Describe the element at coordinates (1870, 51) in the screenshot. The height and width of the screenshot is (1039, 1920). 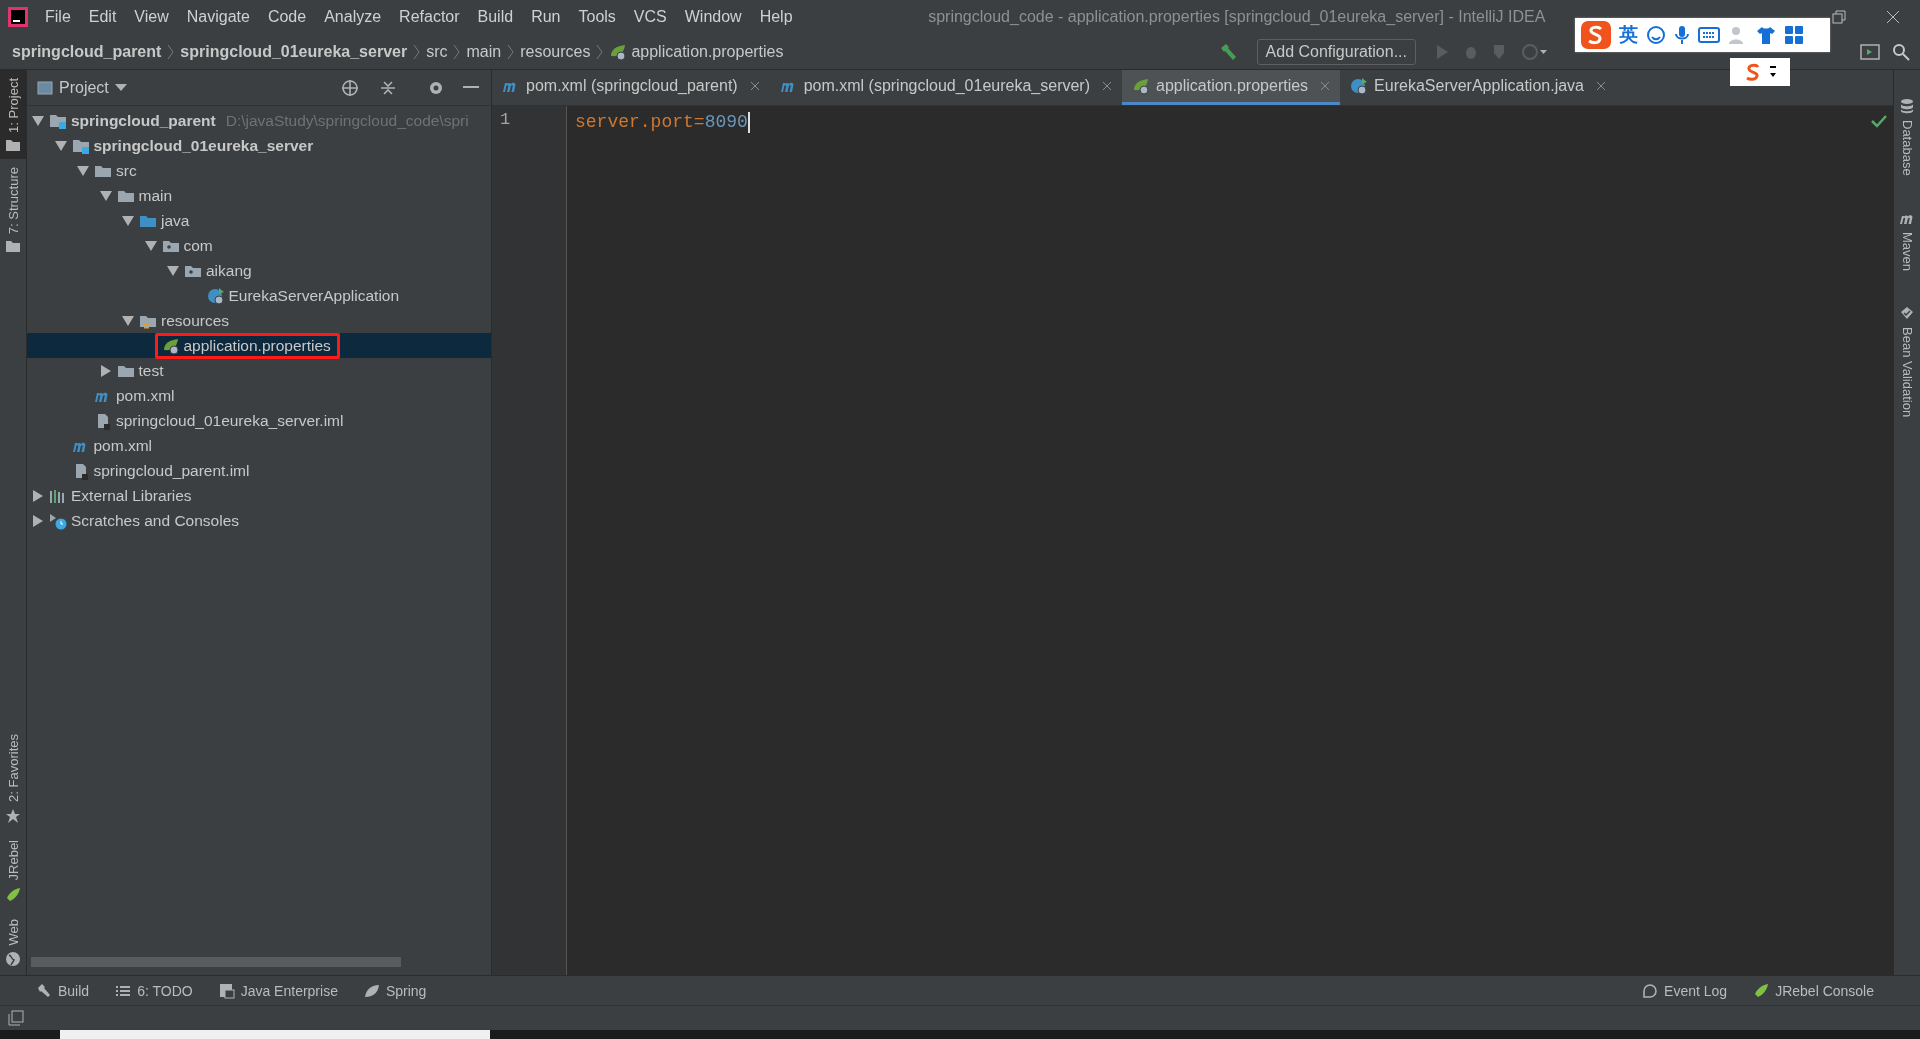
I see `layout-icon` at that location.